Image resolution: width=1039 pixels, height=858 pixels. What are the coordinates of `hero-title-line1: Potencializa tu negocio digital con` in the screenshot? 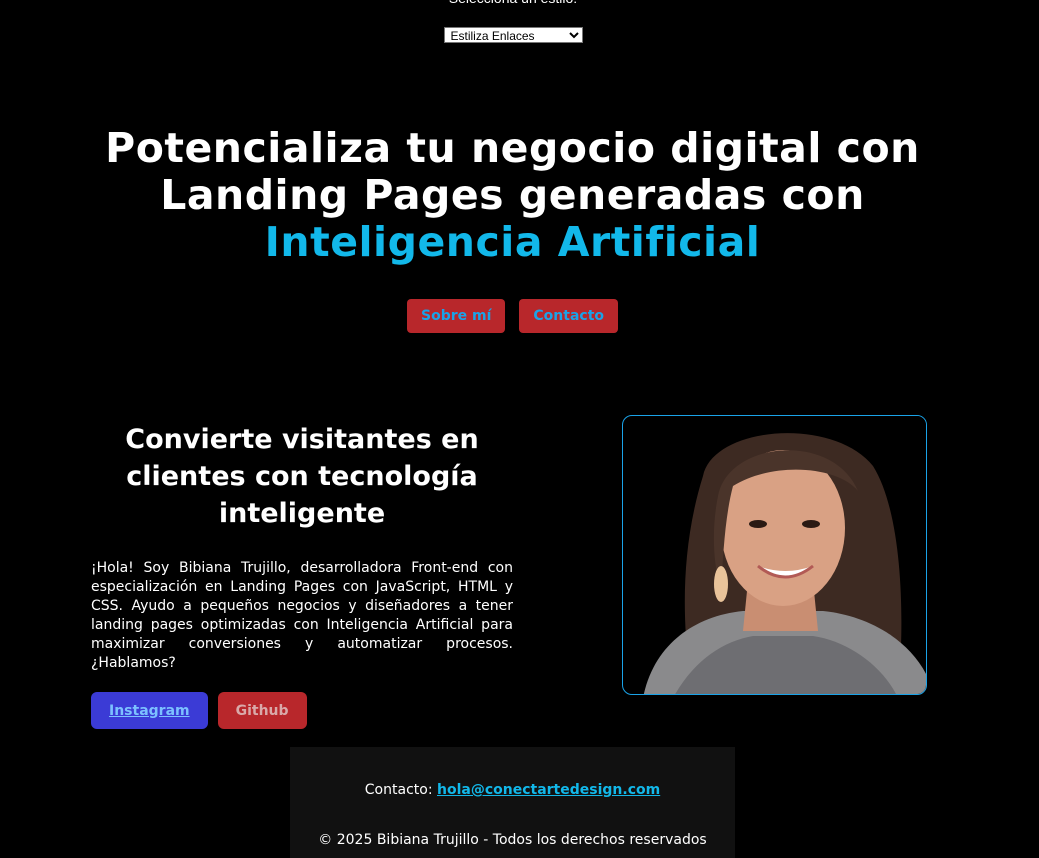 It's located at (512, 148).